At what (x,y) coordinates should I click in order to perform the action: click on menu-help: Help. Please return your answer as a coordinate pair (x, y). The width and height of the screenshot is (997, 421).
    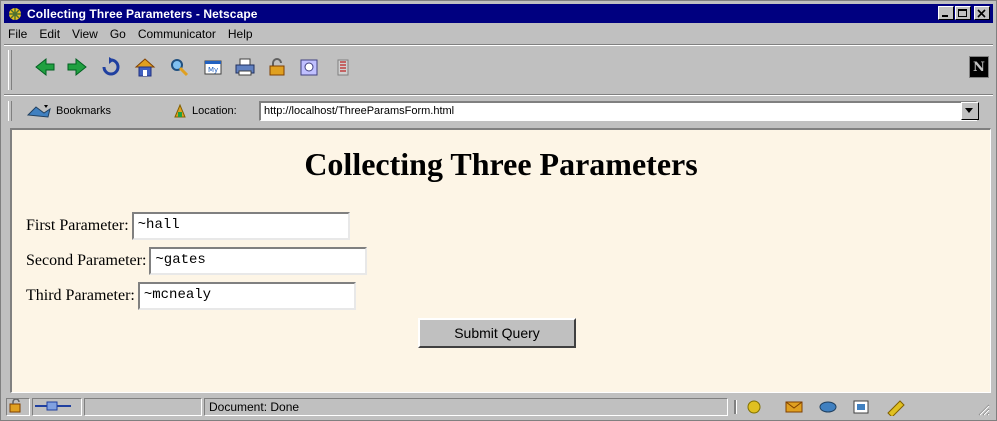
    Looking at the image, I should click on (240, 34).